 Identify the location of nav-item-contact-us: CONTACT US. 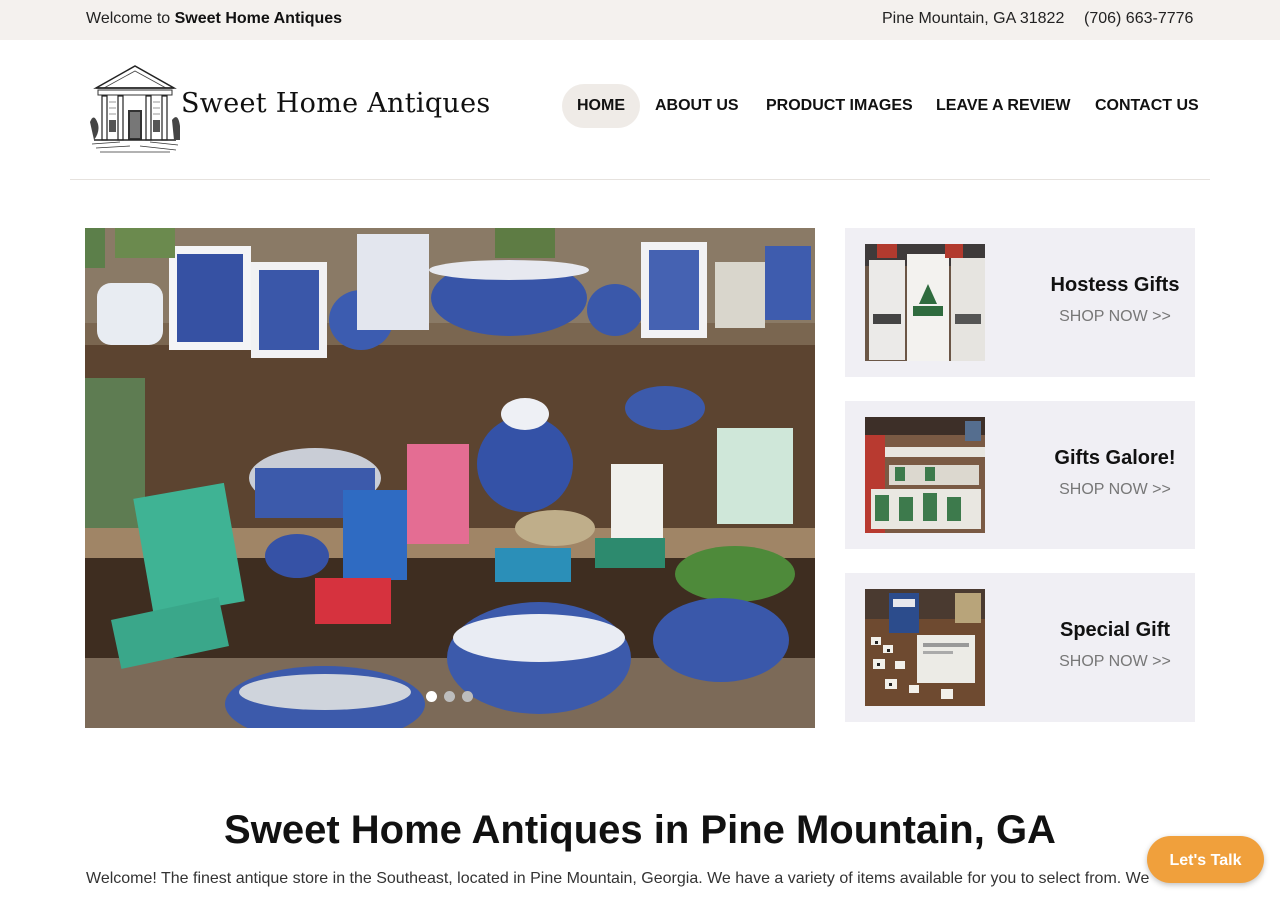
(1147, 106).